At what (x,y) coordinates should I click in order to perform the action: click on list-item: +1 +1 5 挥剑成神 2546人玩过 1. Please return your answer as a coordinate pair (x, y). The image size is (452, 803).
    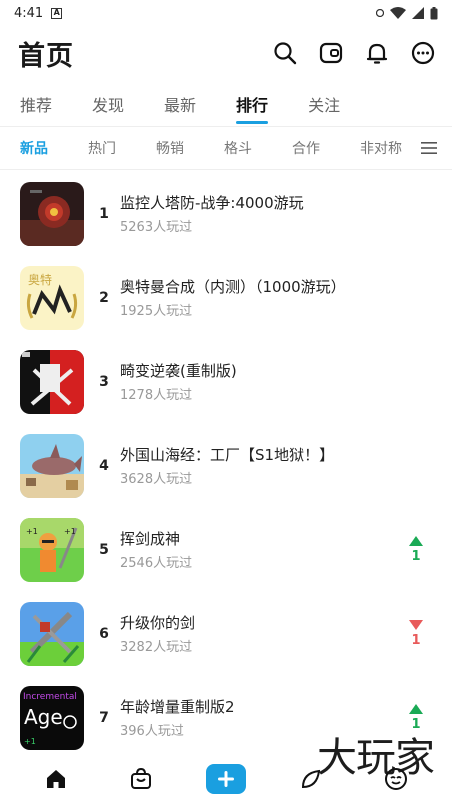
    Looking at the image, I should click on (226, 550).